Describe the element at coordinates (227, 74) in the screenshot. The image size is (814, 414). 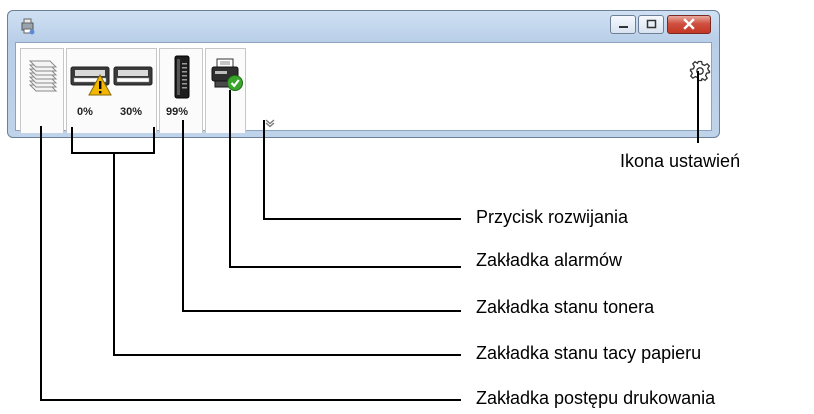
I see `printer-ok-icon` at that location.